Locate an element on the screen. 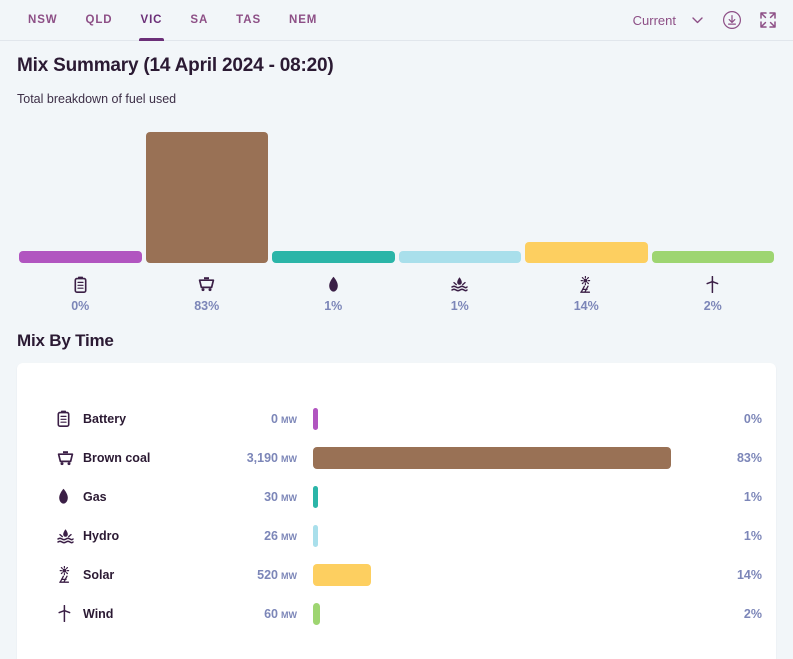 The image size is (793, 659). mix-row-hydro: Hydro 26 MW 1% is located at coordinates (396, 535).